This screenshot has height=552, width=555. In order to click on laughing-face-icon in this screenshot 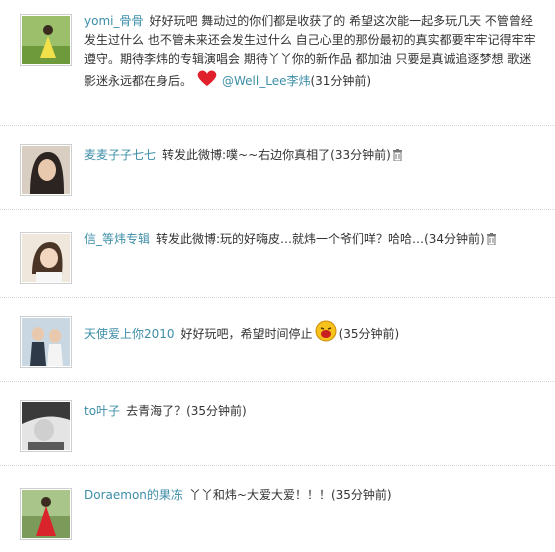, I will do `click(326, 334)`.